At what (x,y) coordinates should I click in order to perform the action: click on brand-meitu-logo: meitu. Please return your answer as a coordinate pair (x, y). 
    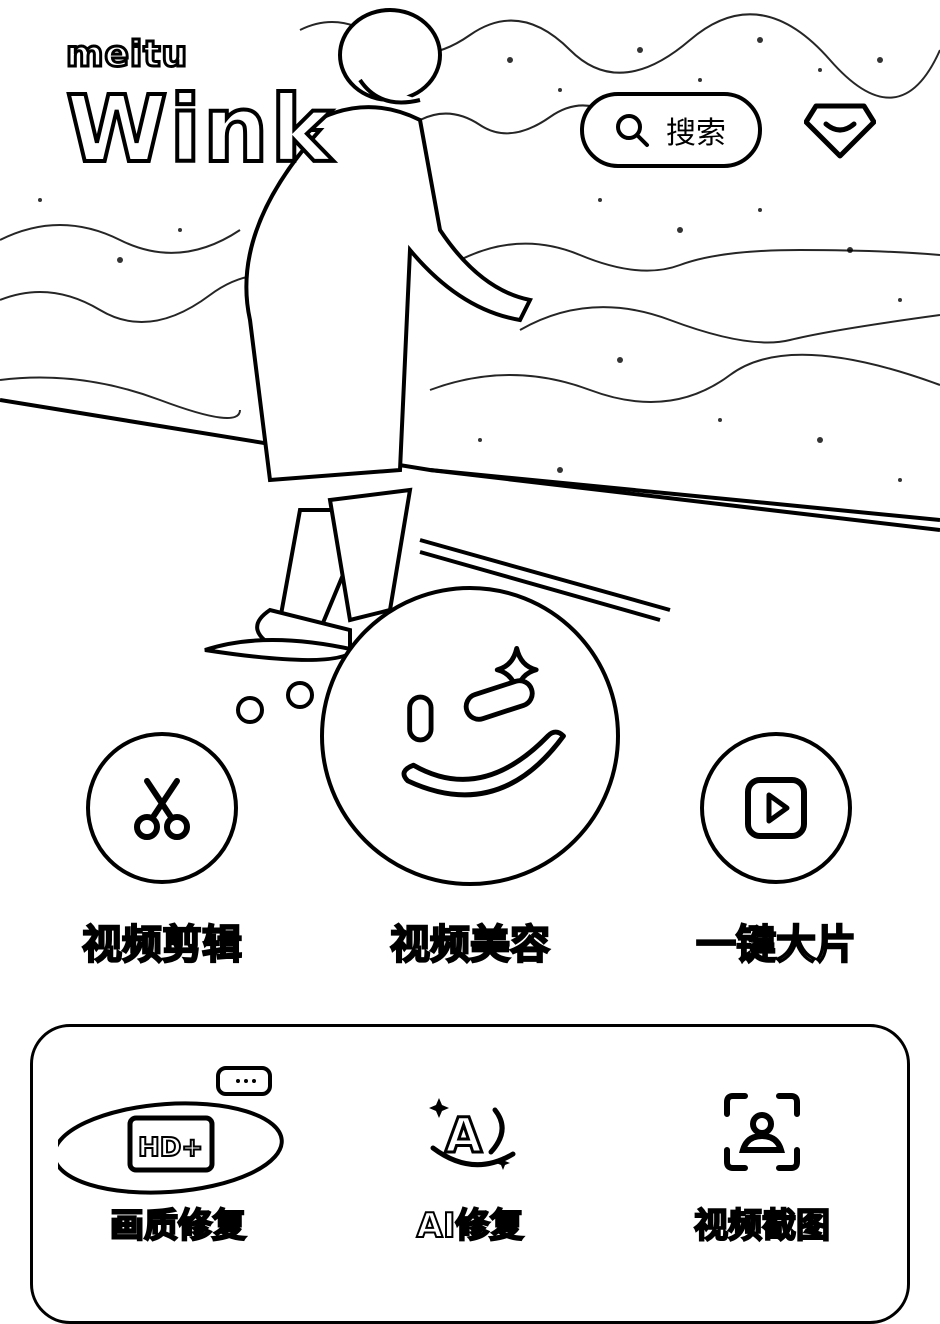
    Looking at the image, I should click on (126, 55).